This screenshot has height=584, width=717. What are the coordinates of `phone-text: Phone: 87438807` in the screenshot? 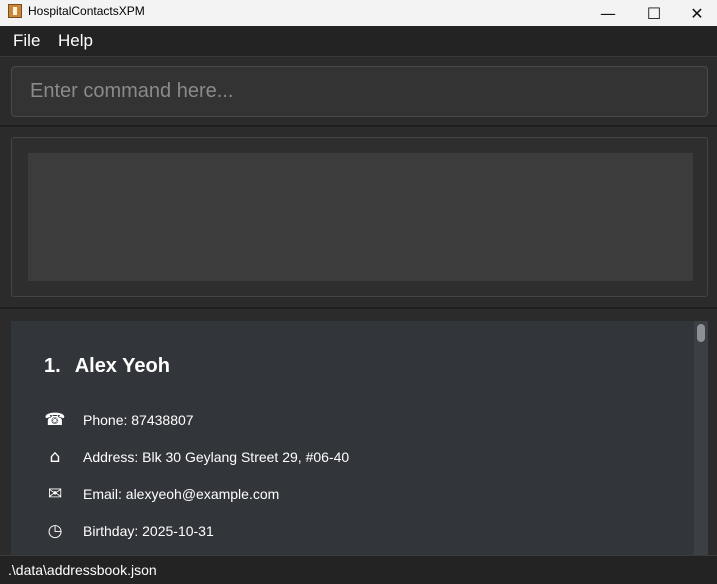 It's located at (138, 420).